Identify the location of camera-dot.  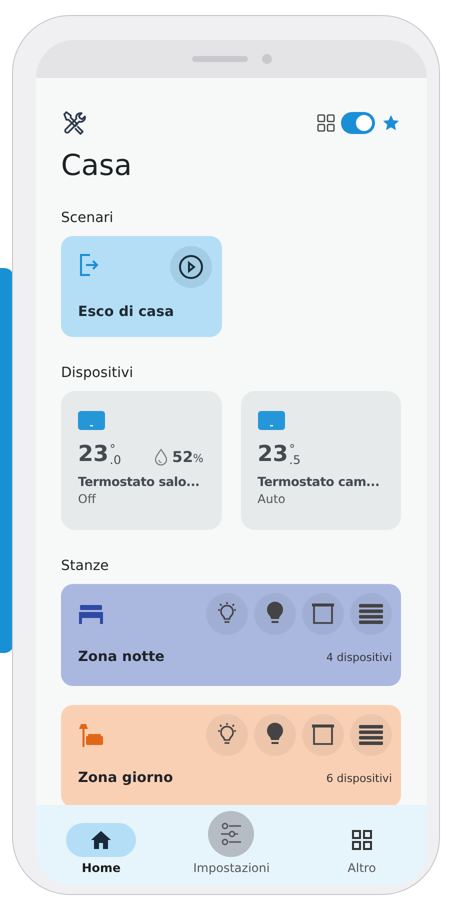
(267, 59).